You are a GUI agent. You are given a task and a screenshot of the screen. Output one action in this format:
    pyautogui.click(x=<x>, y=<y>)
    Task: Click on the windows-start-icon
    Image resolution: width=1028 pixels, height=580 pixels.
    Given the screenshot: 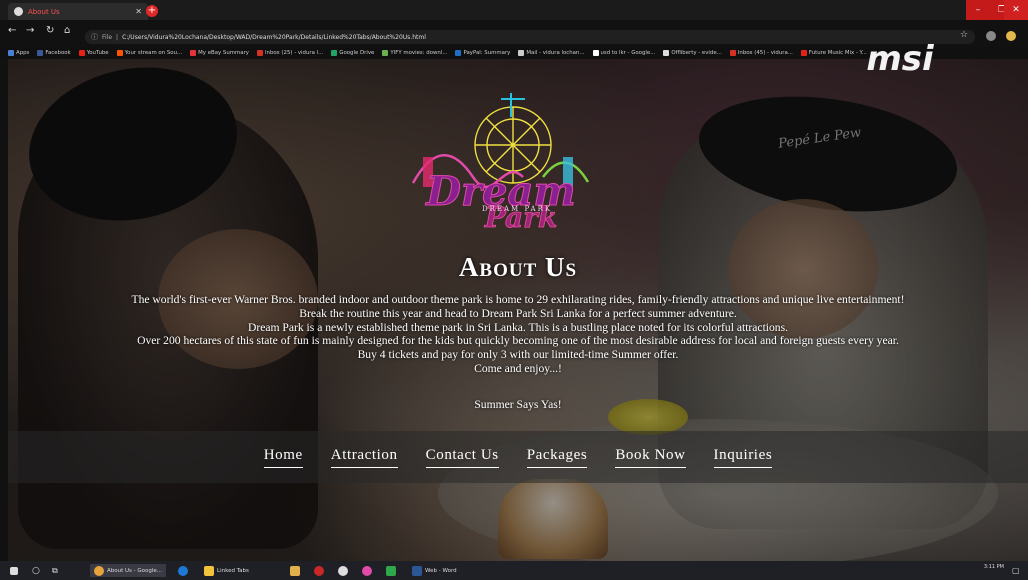 What is the action you would take?
    pyautogui.click(x=14, y=570)
    